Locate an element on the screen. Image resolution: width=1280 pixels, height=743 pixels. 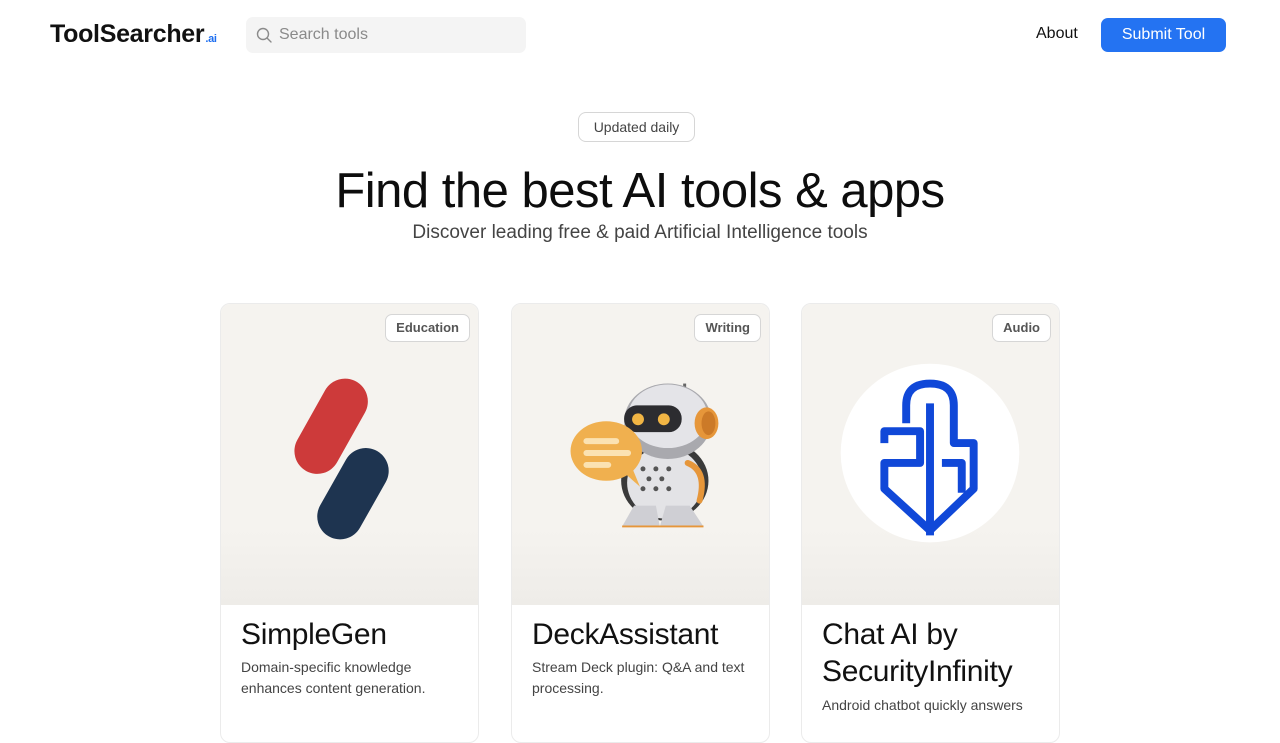
updated-badge: Updated daily is located at coordinates (636, 127).